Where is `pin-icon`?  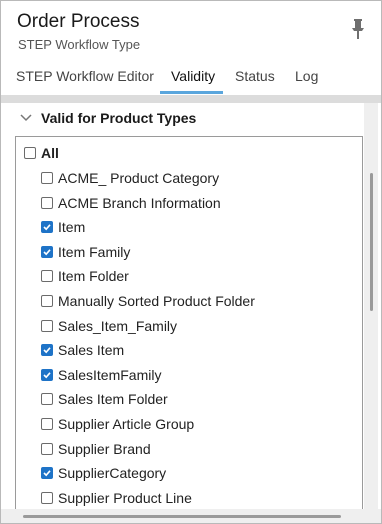 pin-icon is located at coordinates (358, 29).